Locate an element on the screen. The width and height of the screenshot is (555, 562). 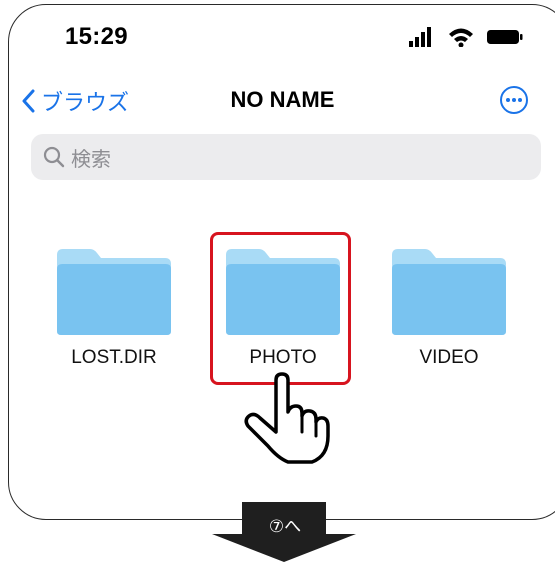
search-field: 検索 is located at coordinates (286, 157).